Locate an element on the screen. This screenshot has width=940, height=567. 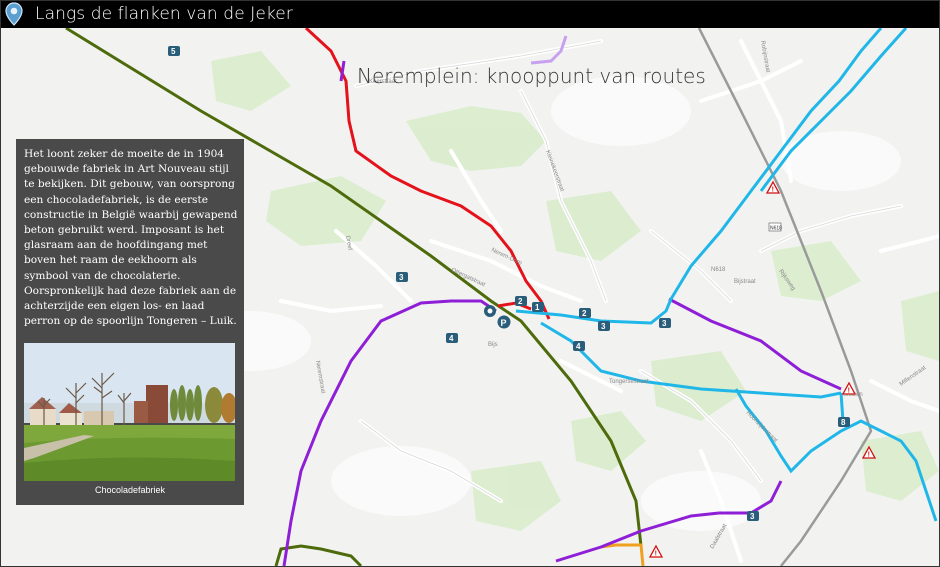
street-label: Millenstraat is located at coordinates (913, 376).